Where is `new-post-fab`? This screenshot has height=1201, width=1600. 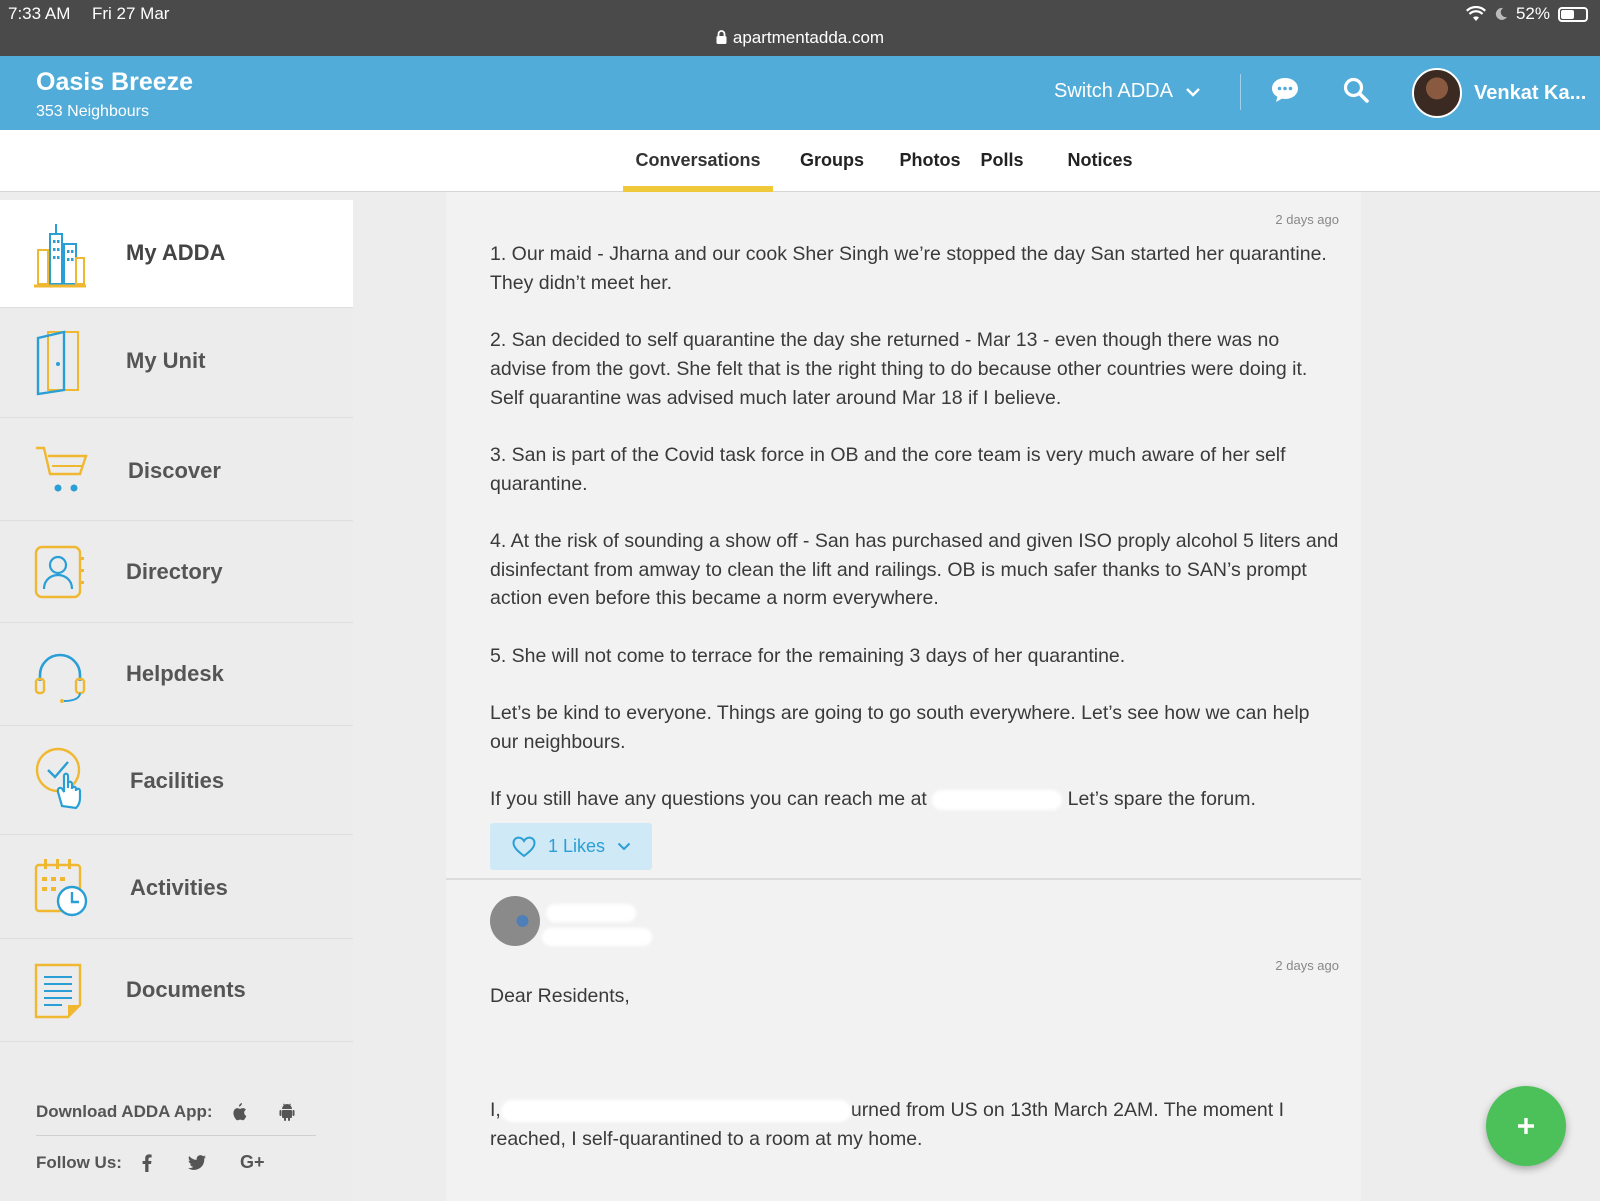
new-post-fab is located at coordinates (1526, 1126).